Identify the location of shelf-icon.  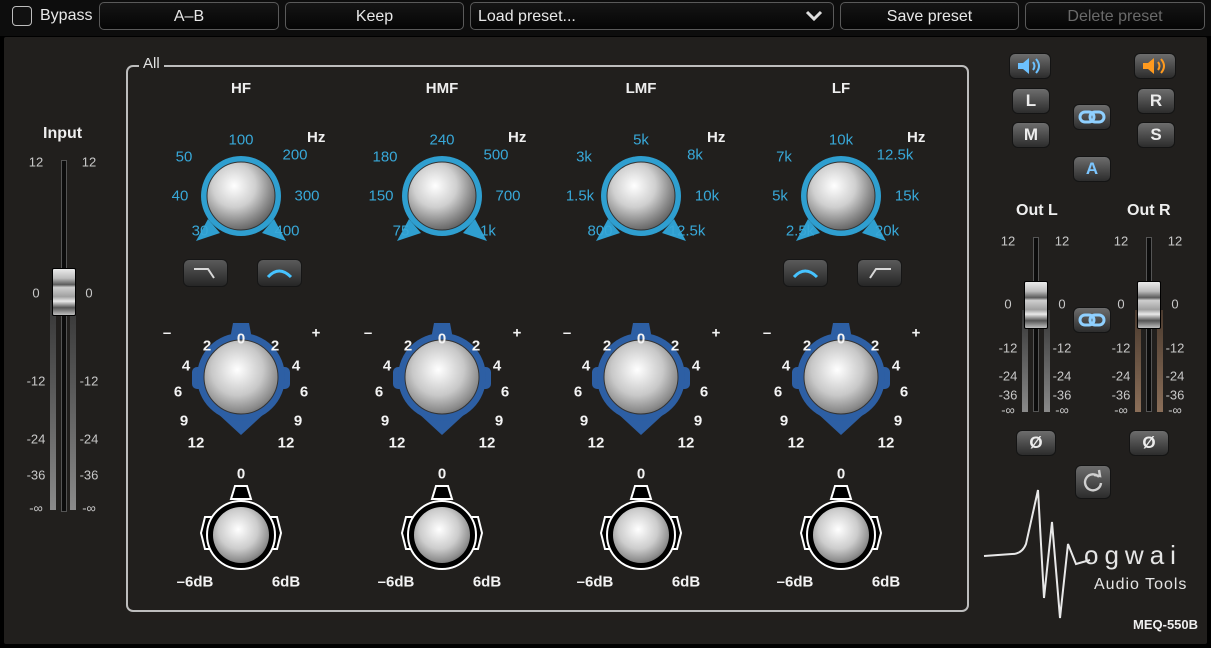
(204, 273).